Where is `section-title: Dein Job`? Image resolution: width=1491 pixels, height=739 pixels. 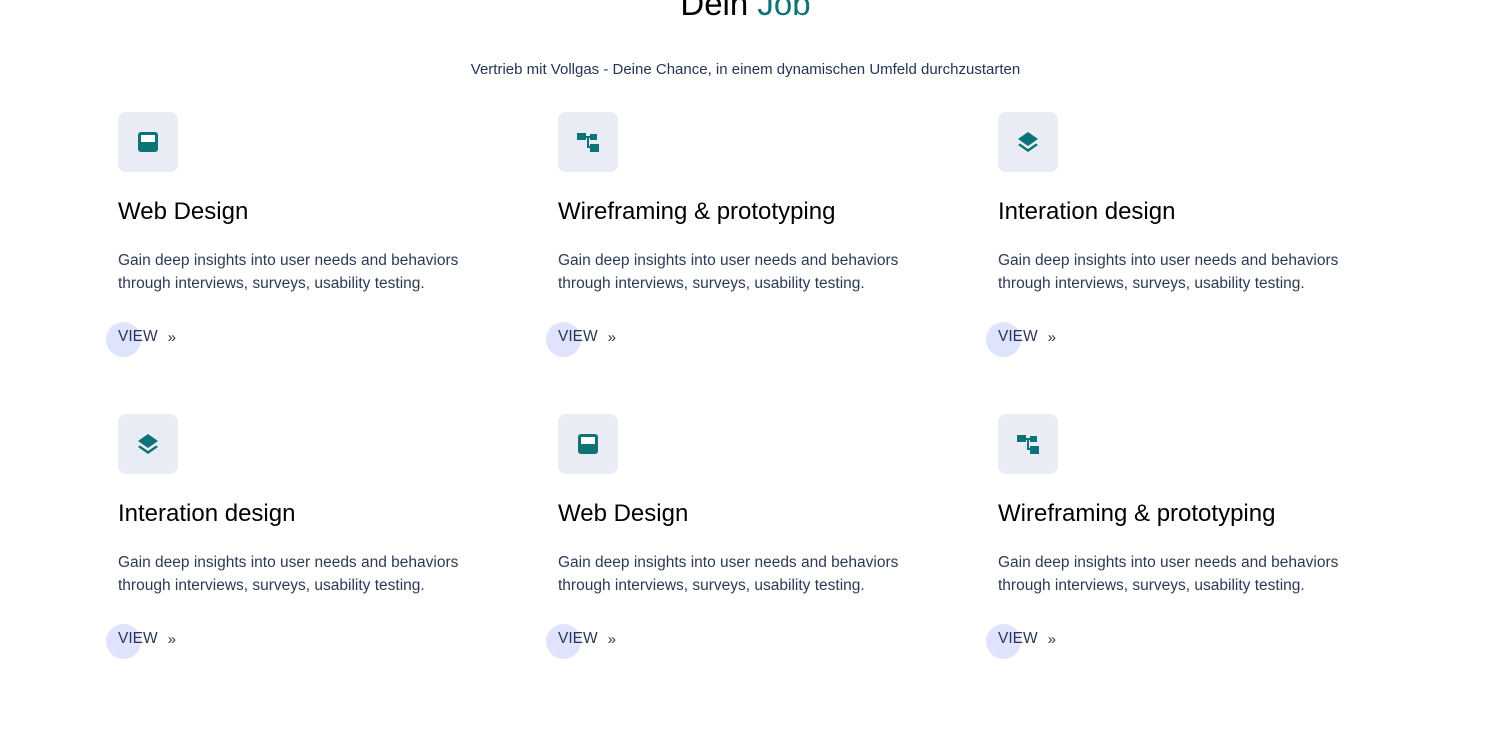 section-title: Dein Job is located at coordinates (745, 12).